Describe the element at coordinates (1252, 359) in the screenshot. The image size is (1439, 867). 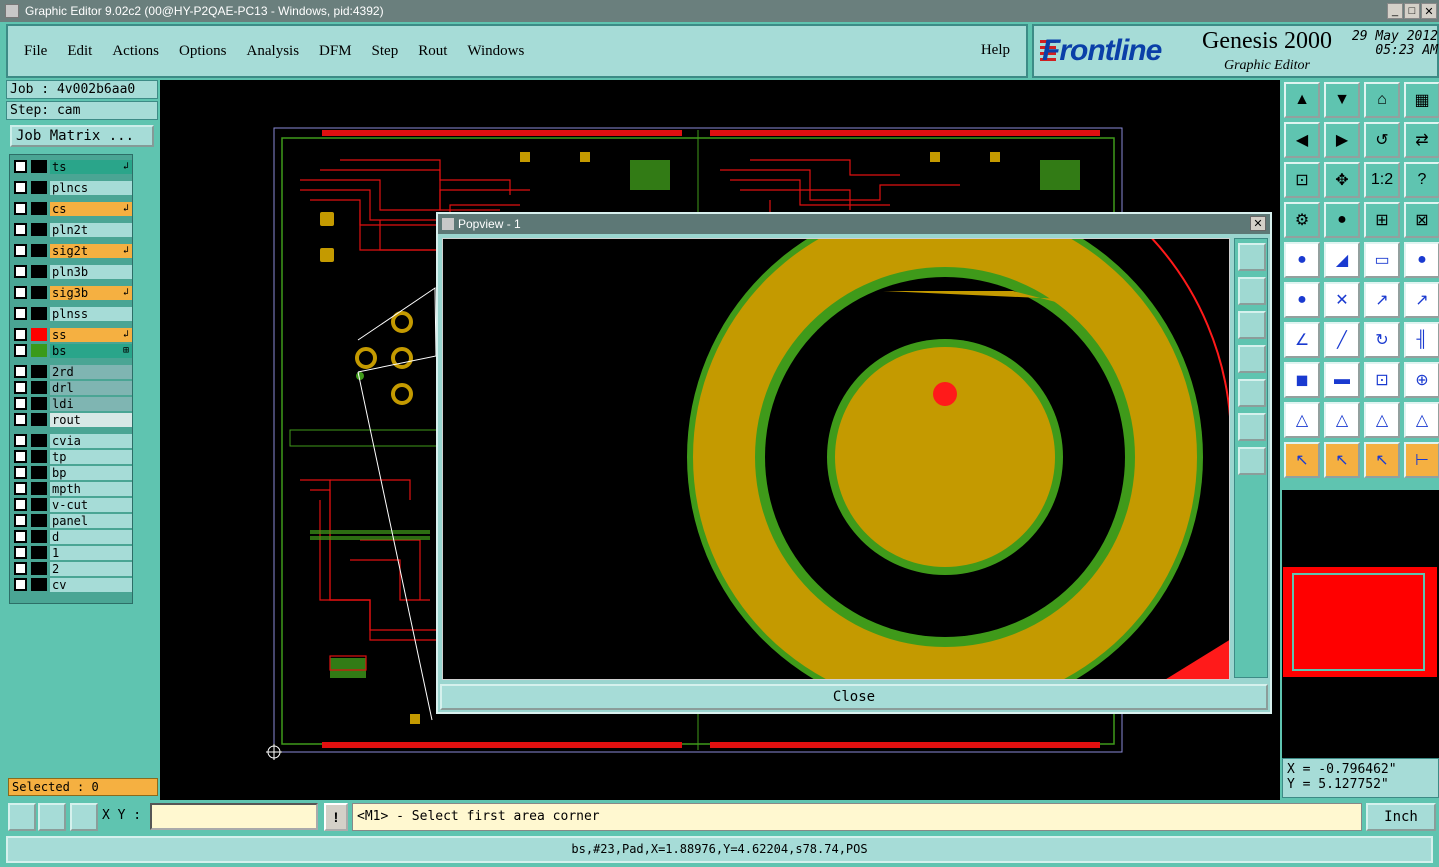
I see `popview-pan-left-icon` at that location.